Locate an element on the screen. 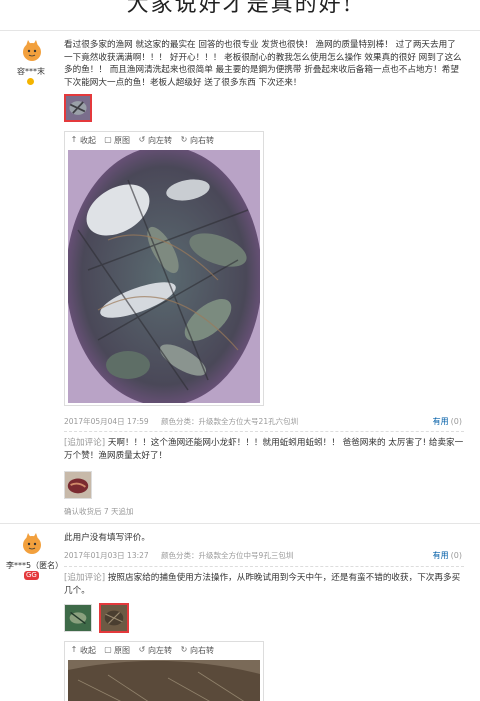 This screenshot has width=480, height=701. username: 容***末 is located at coordinates (31, 71).